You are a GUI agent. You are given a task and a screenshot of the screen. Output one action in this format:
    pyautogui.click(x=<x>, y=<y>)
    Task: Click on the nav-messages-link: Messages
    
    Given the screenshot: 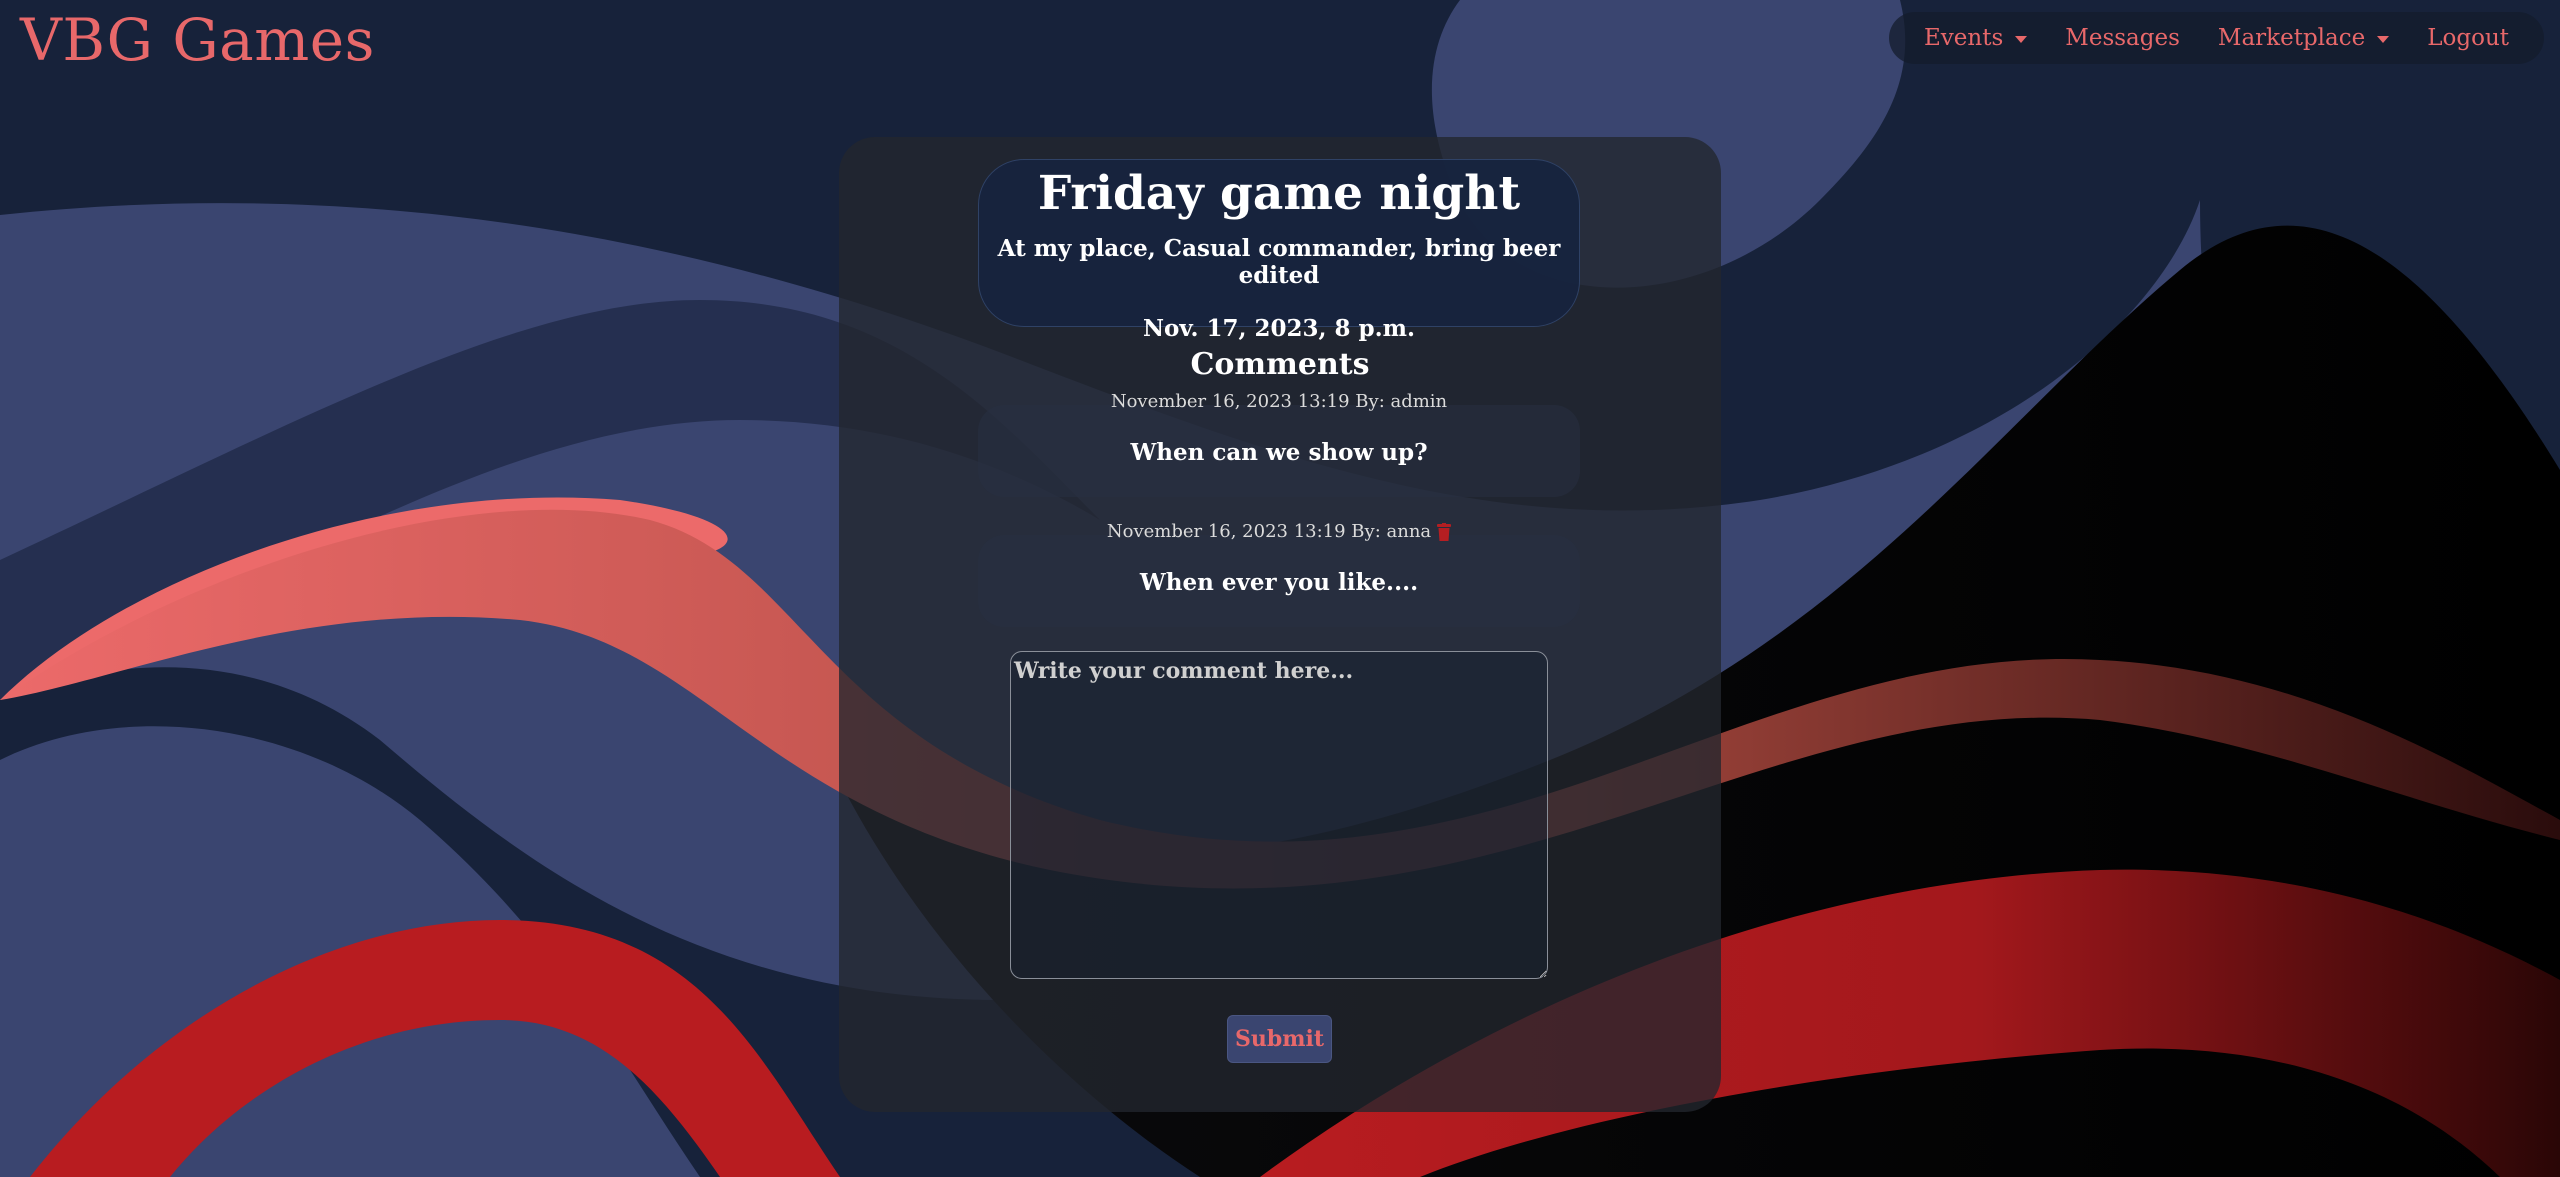 What is the action you would take?
    pyautogui.click(x=2122, y=38)
    